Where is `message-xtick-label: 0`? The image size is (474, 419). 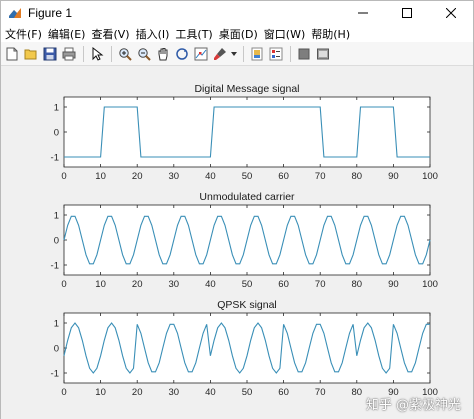 message-xtick-label: 0 is located at coordinates (63, 176).